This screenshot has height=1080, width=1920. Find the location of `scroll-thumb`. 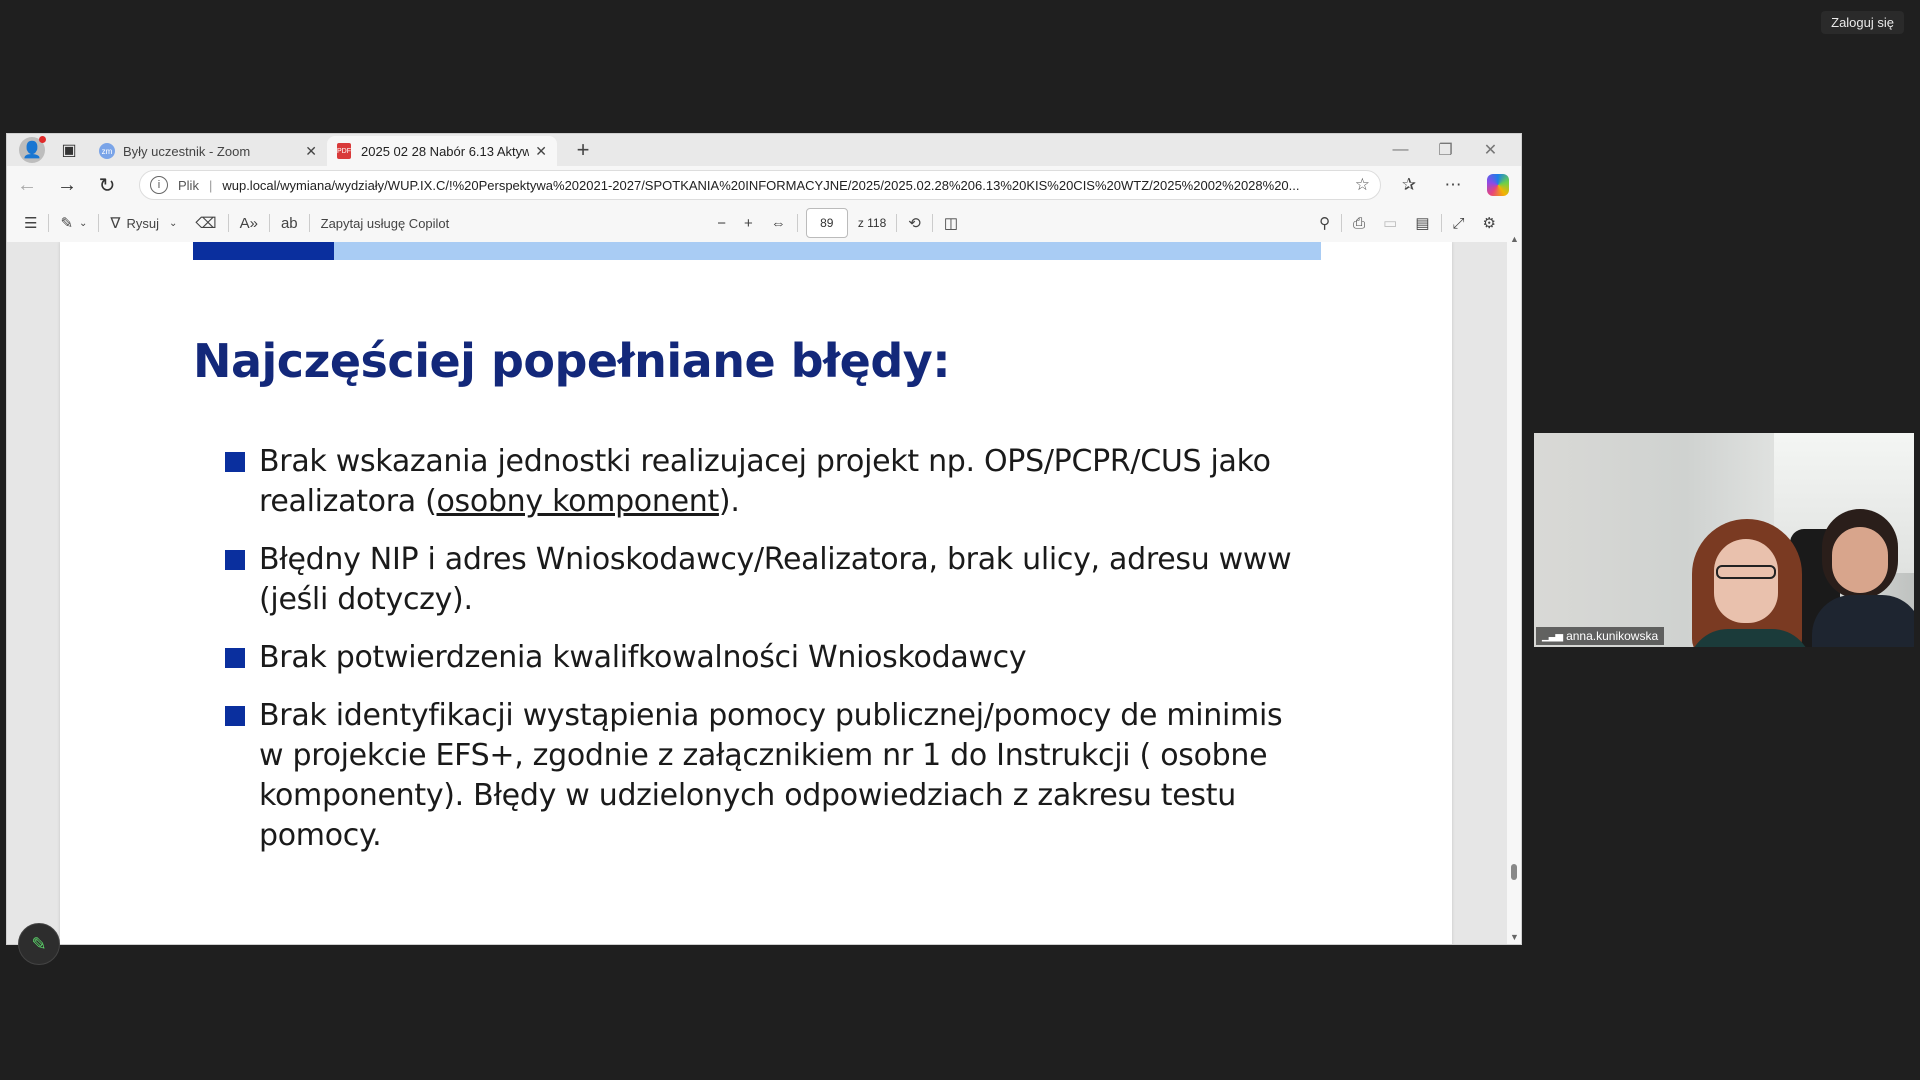

scroll-thumb is located at coordinates (1514, 872).